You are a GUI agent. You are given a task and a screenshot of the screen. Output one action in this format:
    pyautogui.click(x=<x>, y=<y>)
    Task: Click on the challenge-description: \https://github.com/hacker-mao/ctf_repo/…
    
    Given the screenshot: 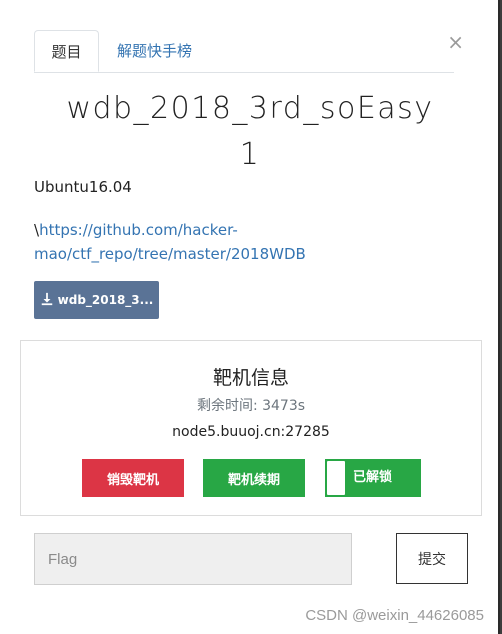 What is the action you would take?
    pyautogui.click(x=184, y=242)
    